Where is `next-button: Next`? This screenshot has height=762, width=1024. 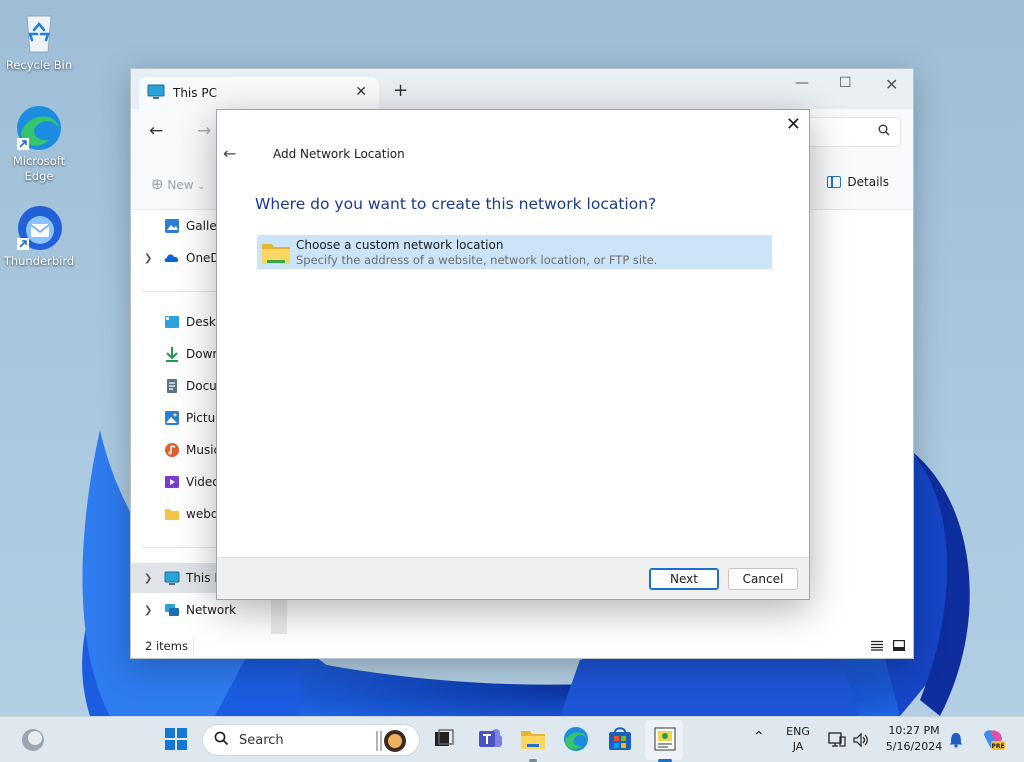 next-button: Next is located at coordinates (684, 579).